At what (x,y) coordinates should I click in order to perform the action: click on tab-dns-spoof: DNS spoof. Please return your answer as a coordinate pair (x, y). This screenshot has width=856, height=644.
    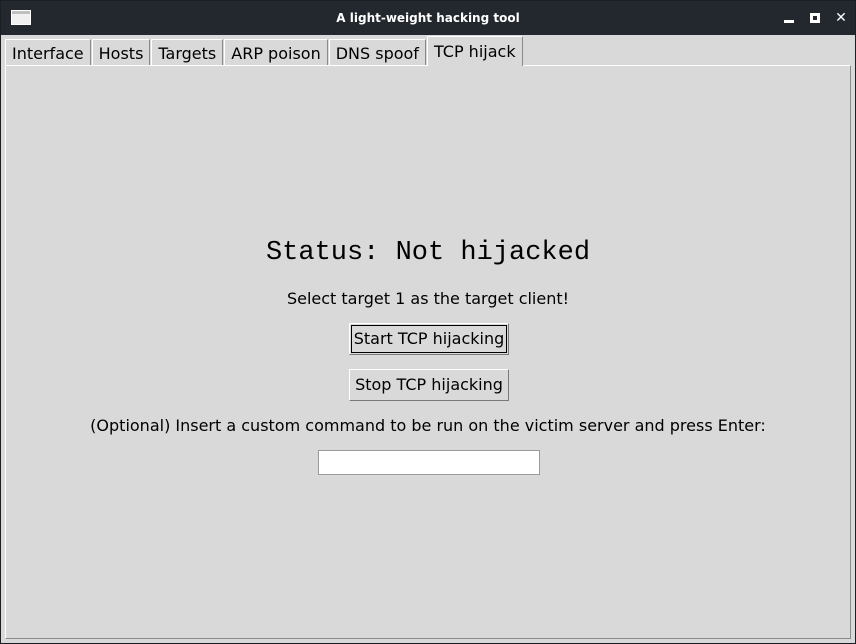
    Looking at the image, I should click on (377, 52).